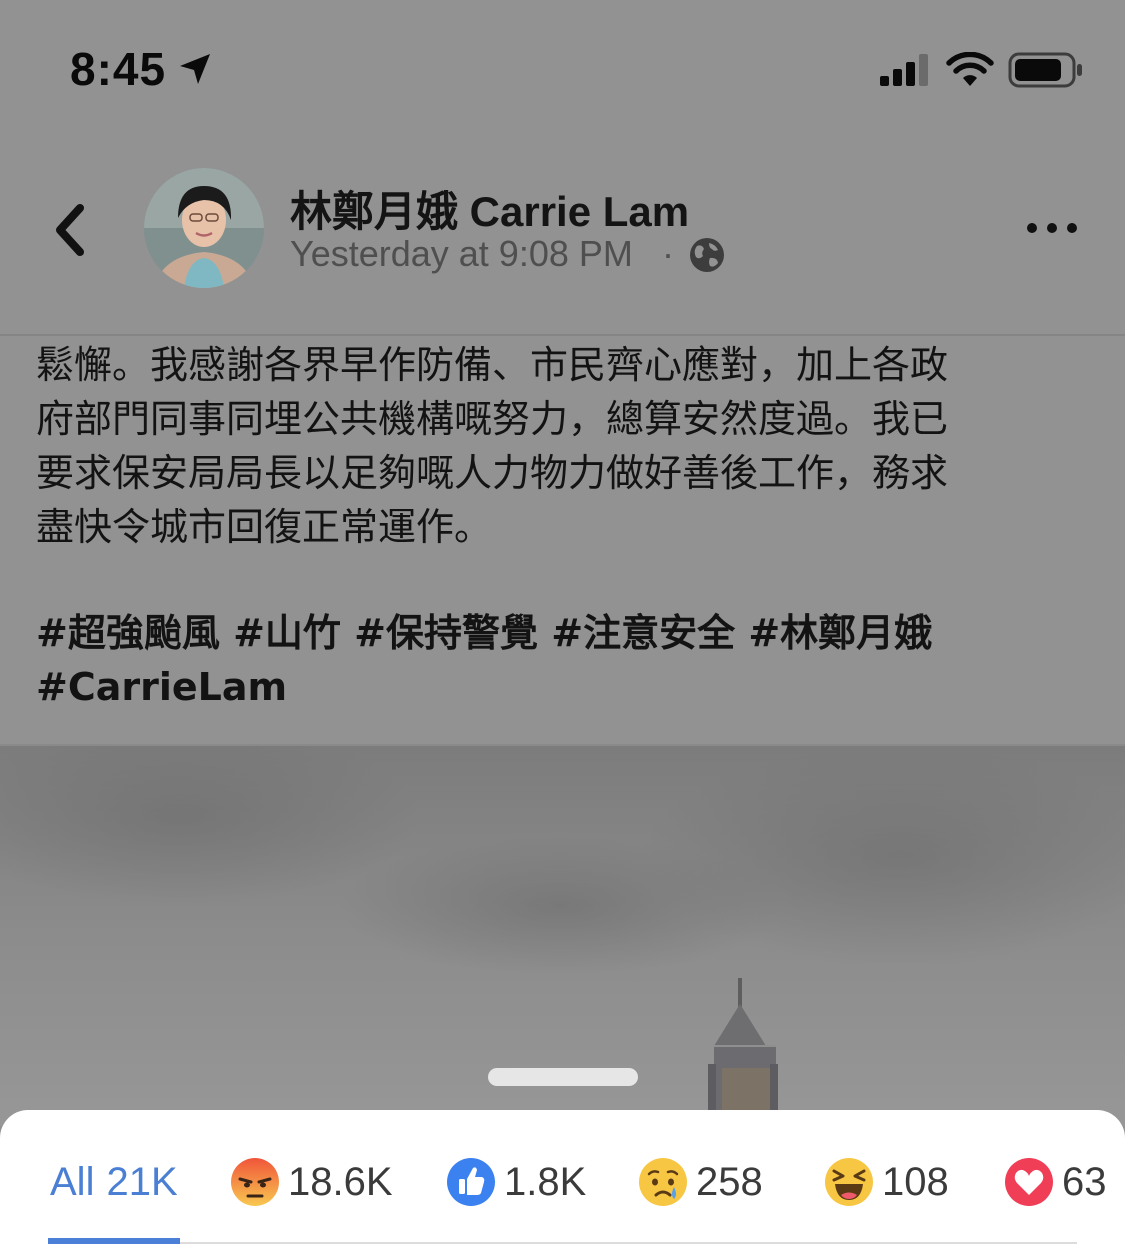 The height and width of the screenshot is (1247, 1125). I want to click on reactions-sheet: All 21K 18.6K 1.8K 258 108 63, so click(562, 1178).